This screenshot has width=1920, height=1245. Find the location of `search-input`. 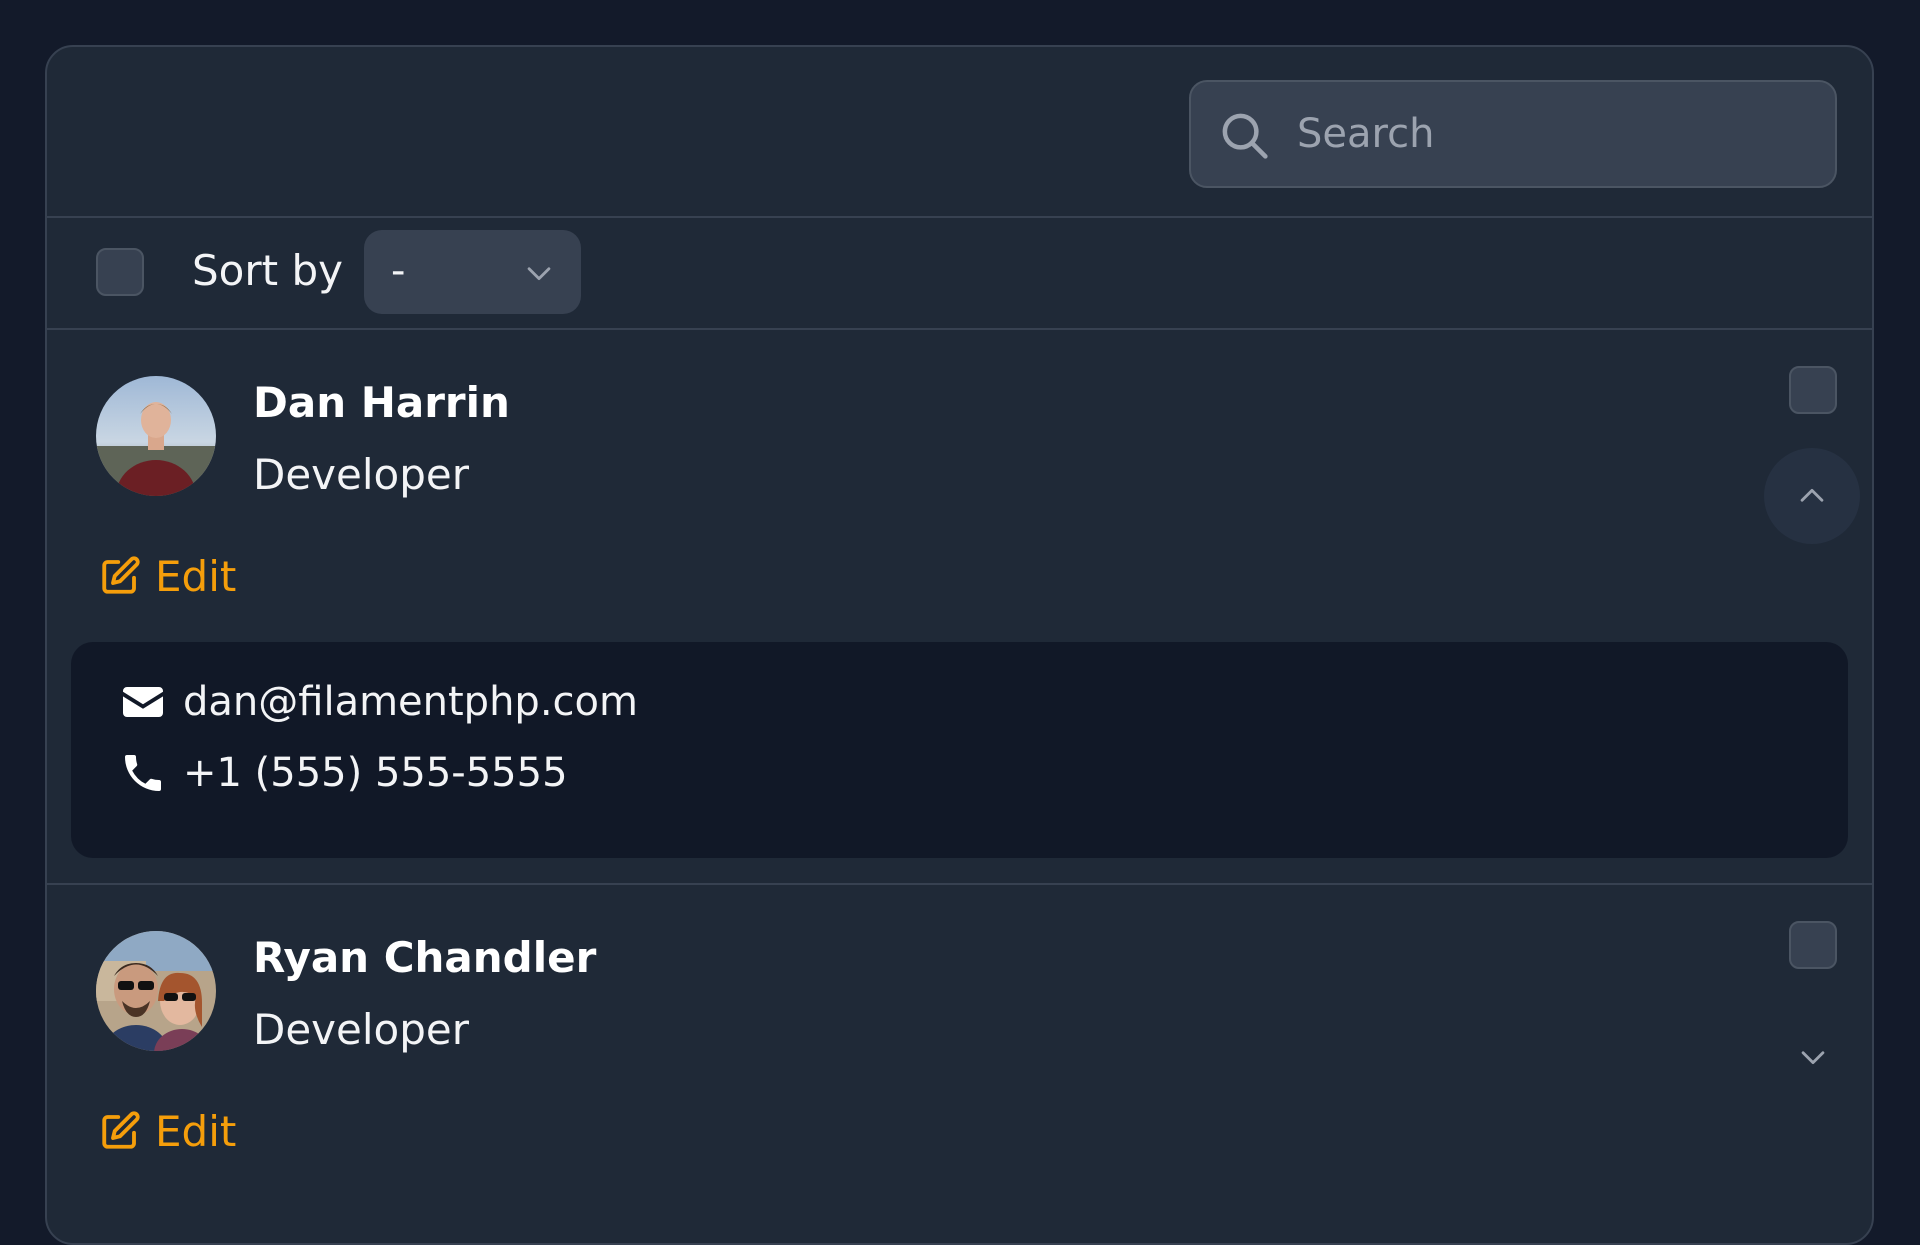

search-input is located at coordinates (1557, 134).